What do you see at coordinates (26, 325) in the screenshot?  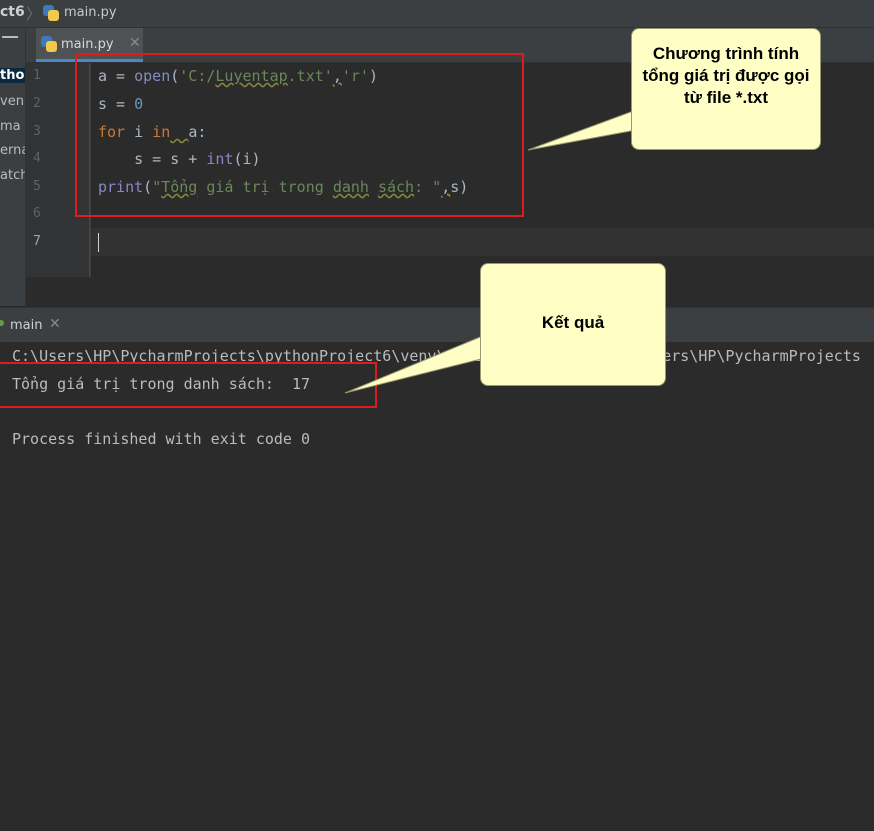 I see `tab-run-main: main` at bounding box center [26, 325].